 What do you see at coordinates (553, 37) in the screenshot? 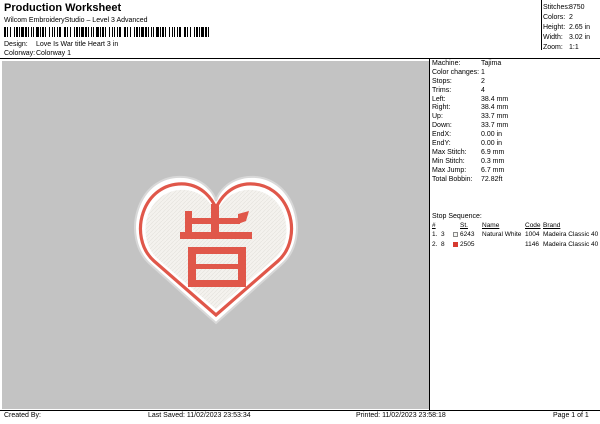
I see `summary-label: Width:` at bounding box center [553, 37].